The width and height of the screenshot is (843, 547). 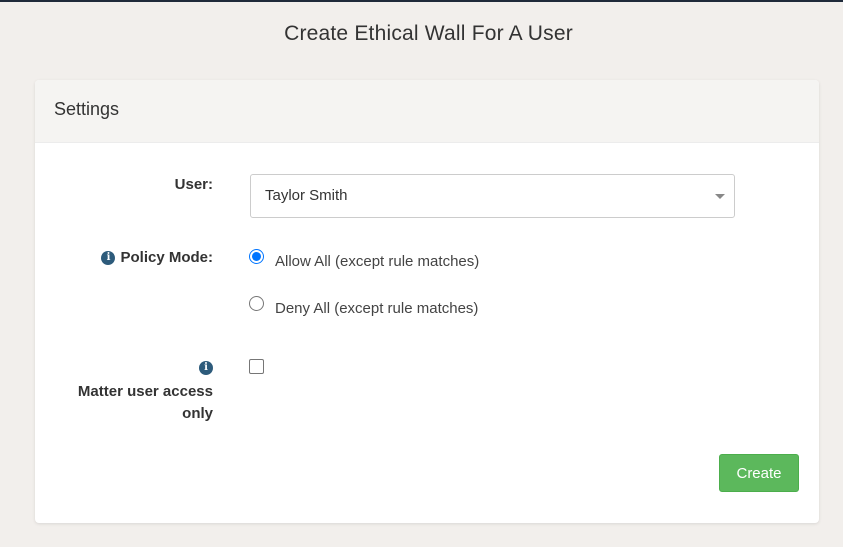 I want to click on policy-mode-label: Policy Mode:, so click(x=166, y=257).